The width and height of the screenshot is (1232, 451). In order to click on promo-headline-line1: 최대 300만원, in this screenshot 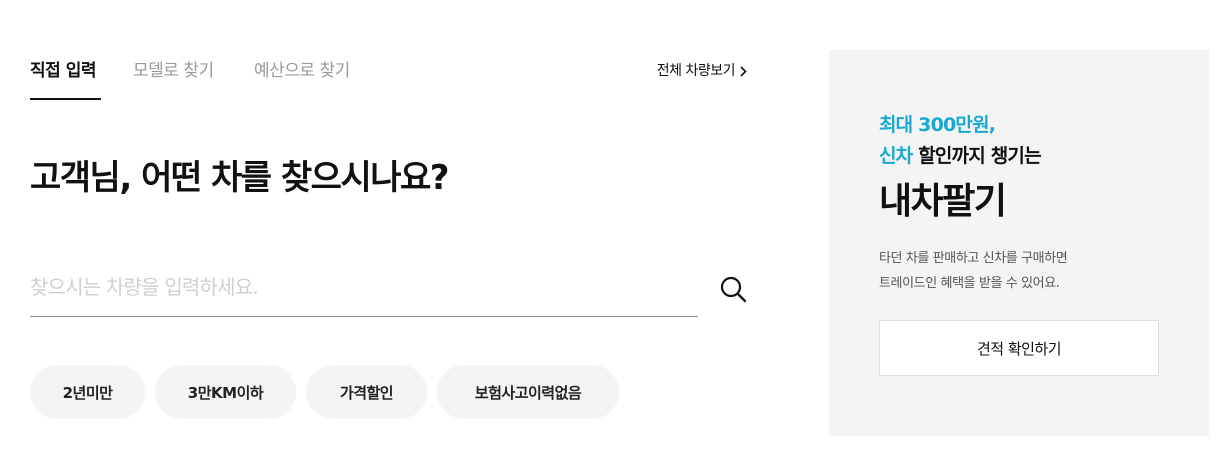, I will do `click(937, 125)`.